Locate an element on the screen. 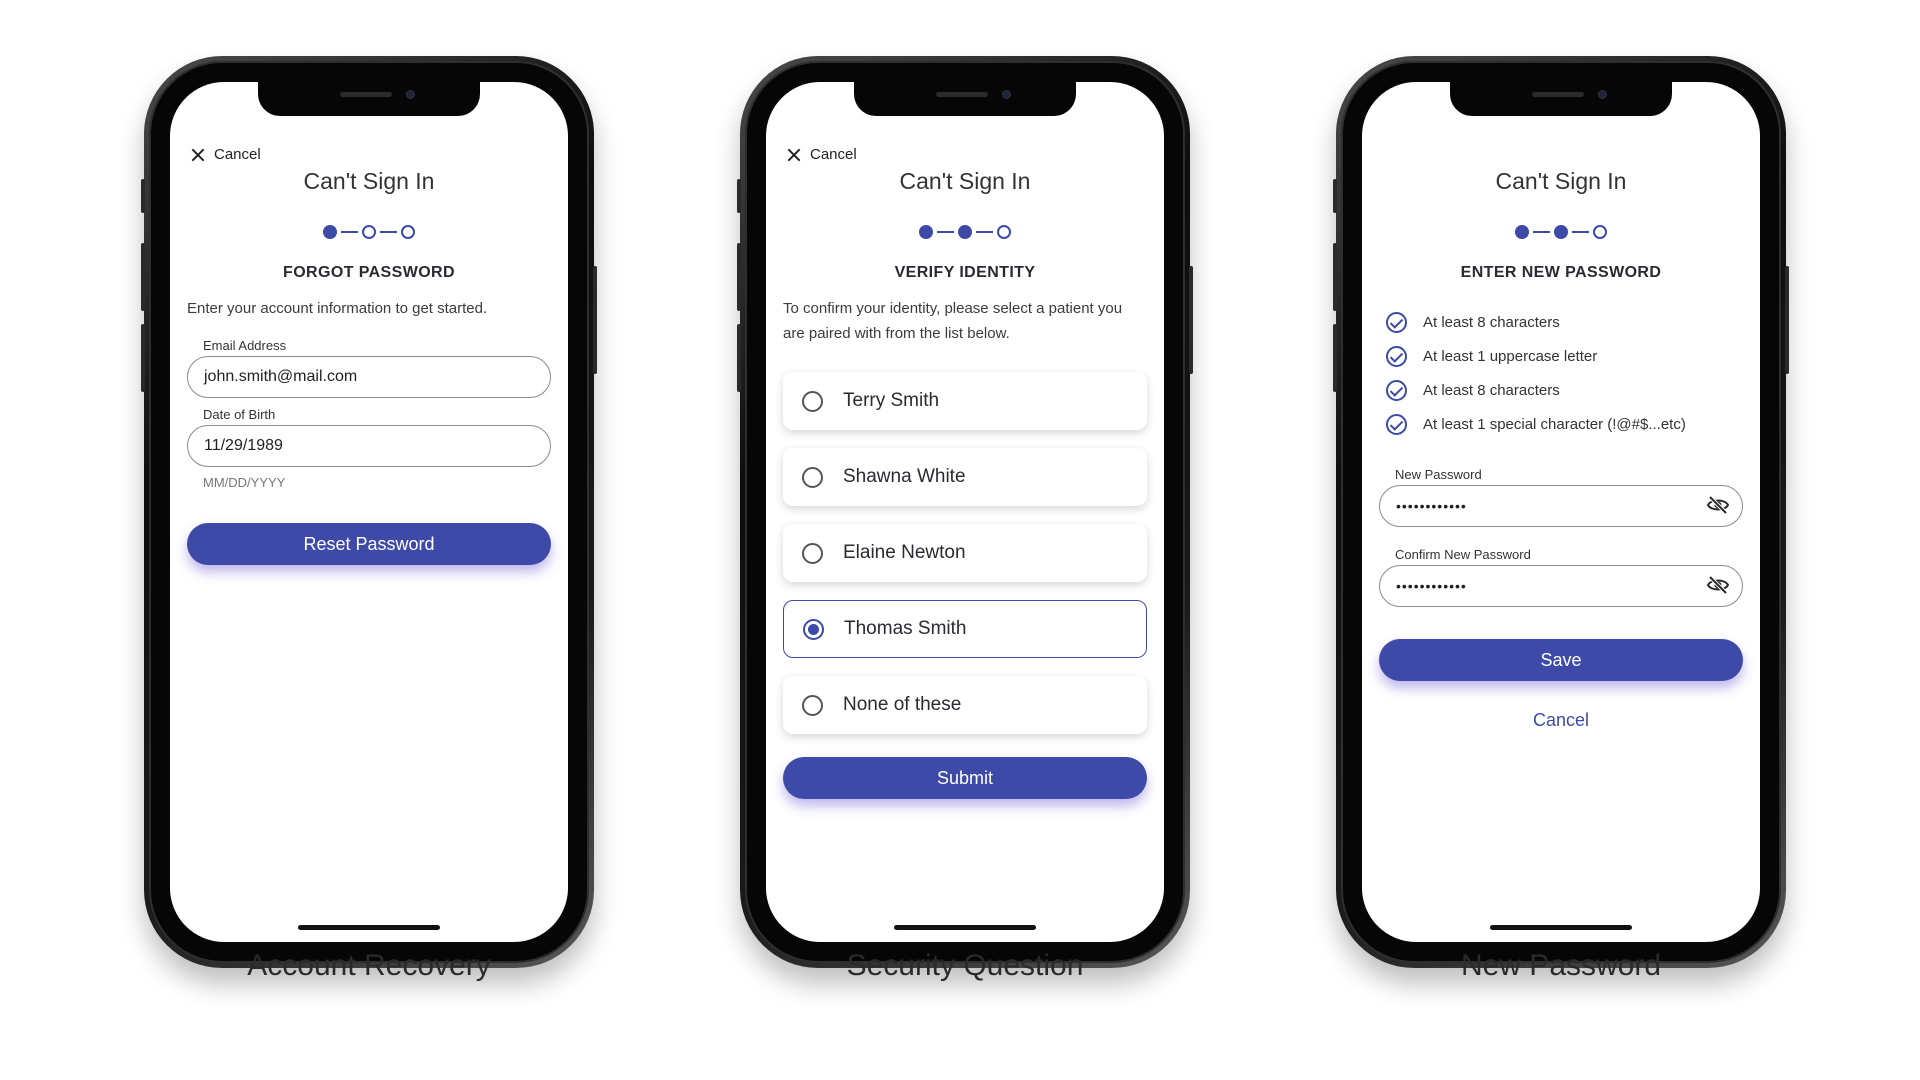  section-title: FORGOT PASSWORD is located at coordinates (369, 272).